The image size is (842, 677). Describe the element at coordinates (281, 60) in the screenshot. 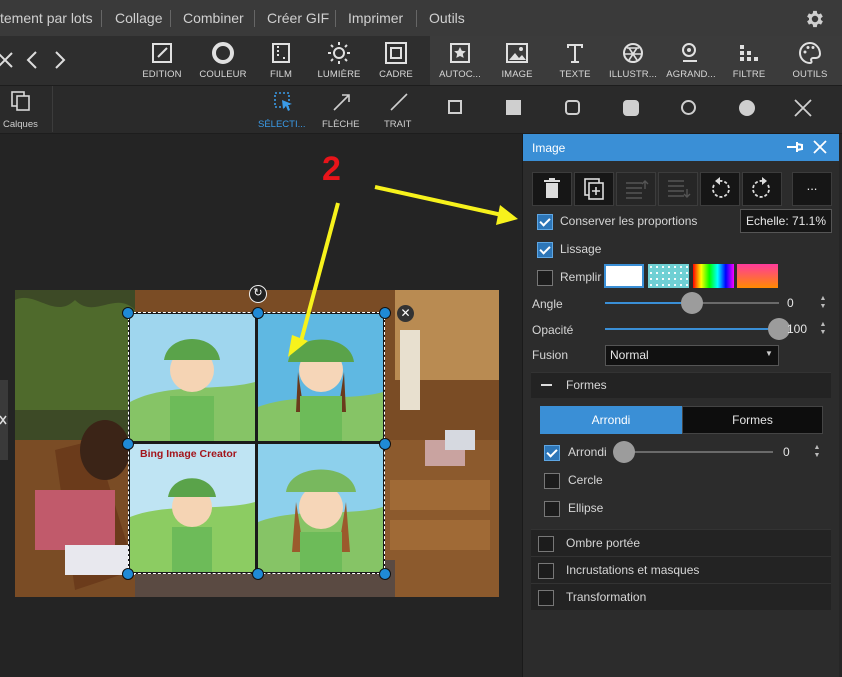

I see `tool-film: FILM` at that location.